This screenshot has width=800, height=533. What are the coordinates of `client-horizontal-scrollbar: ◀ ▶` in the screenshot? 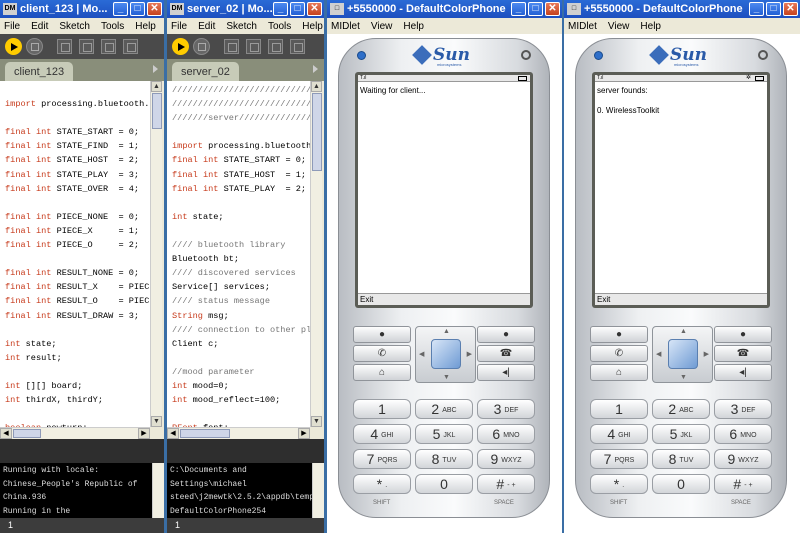 It's located at (75, 433).